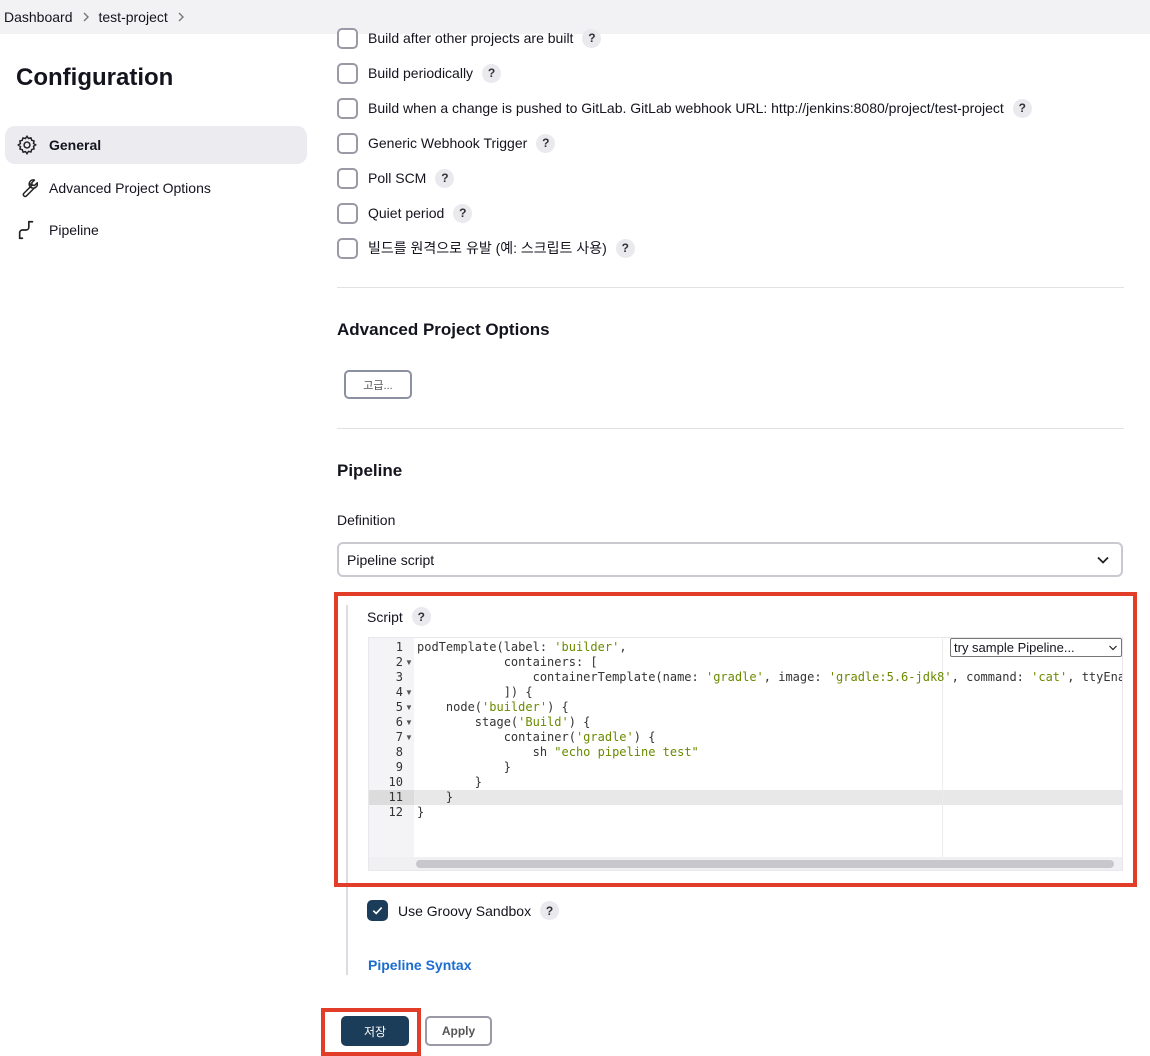 This screenshot has height=1056, width=1150. I want to click on trigger-label: Generic Webhook Trigger, so click(448, 143).